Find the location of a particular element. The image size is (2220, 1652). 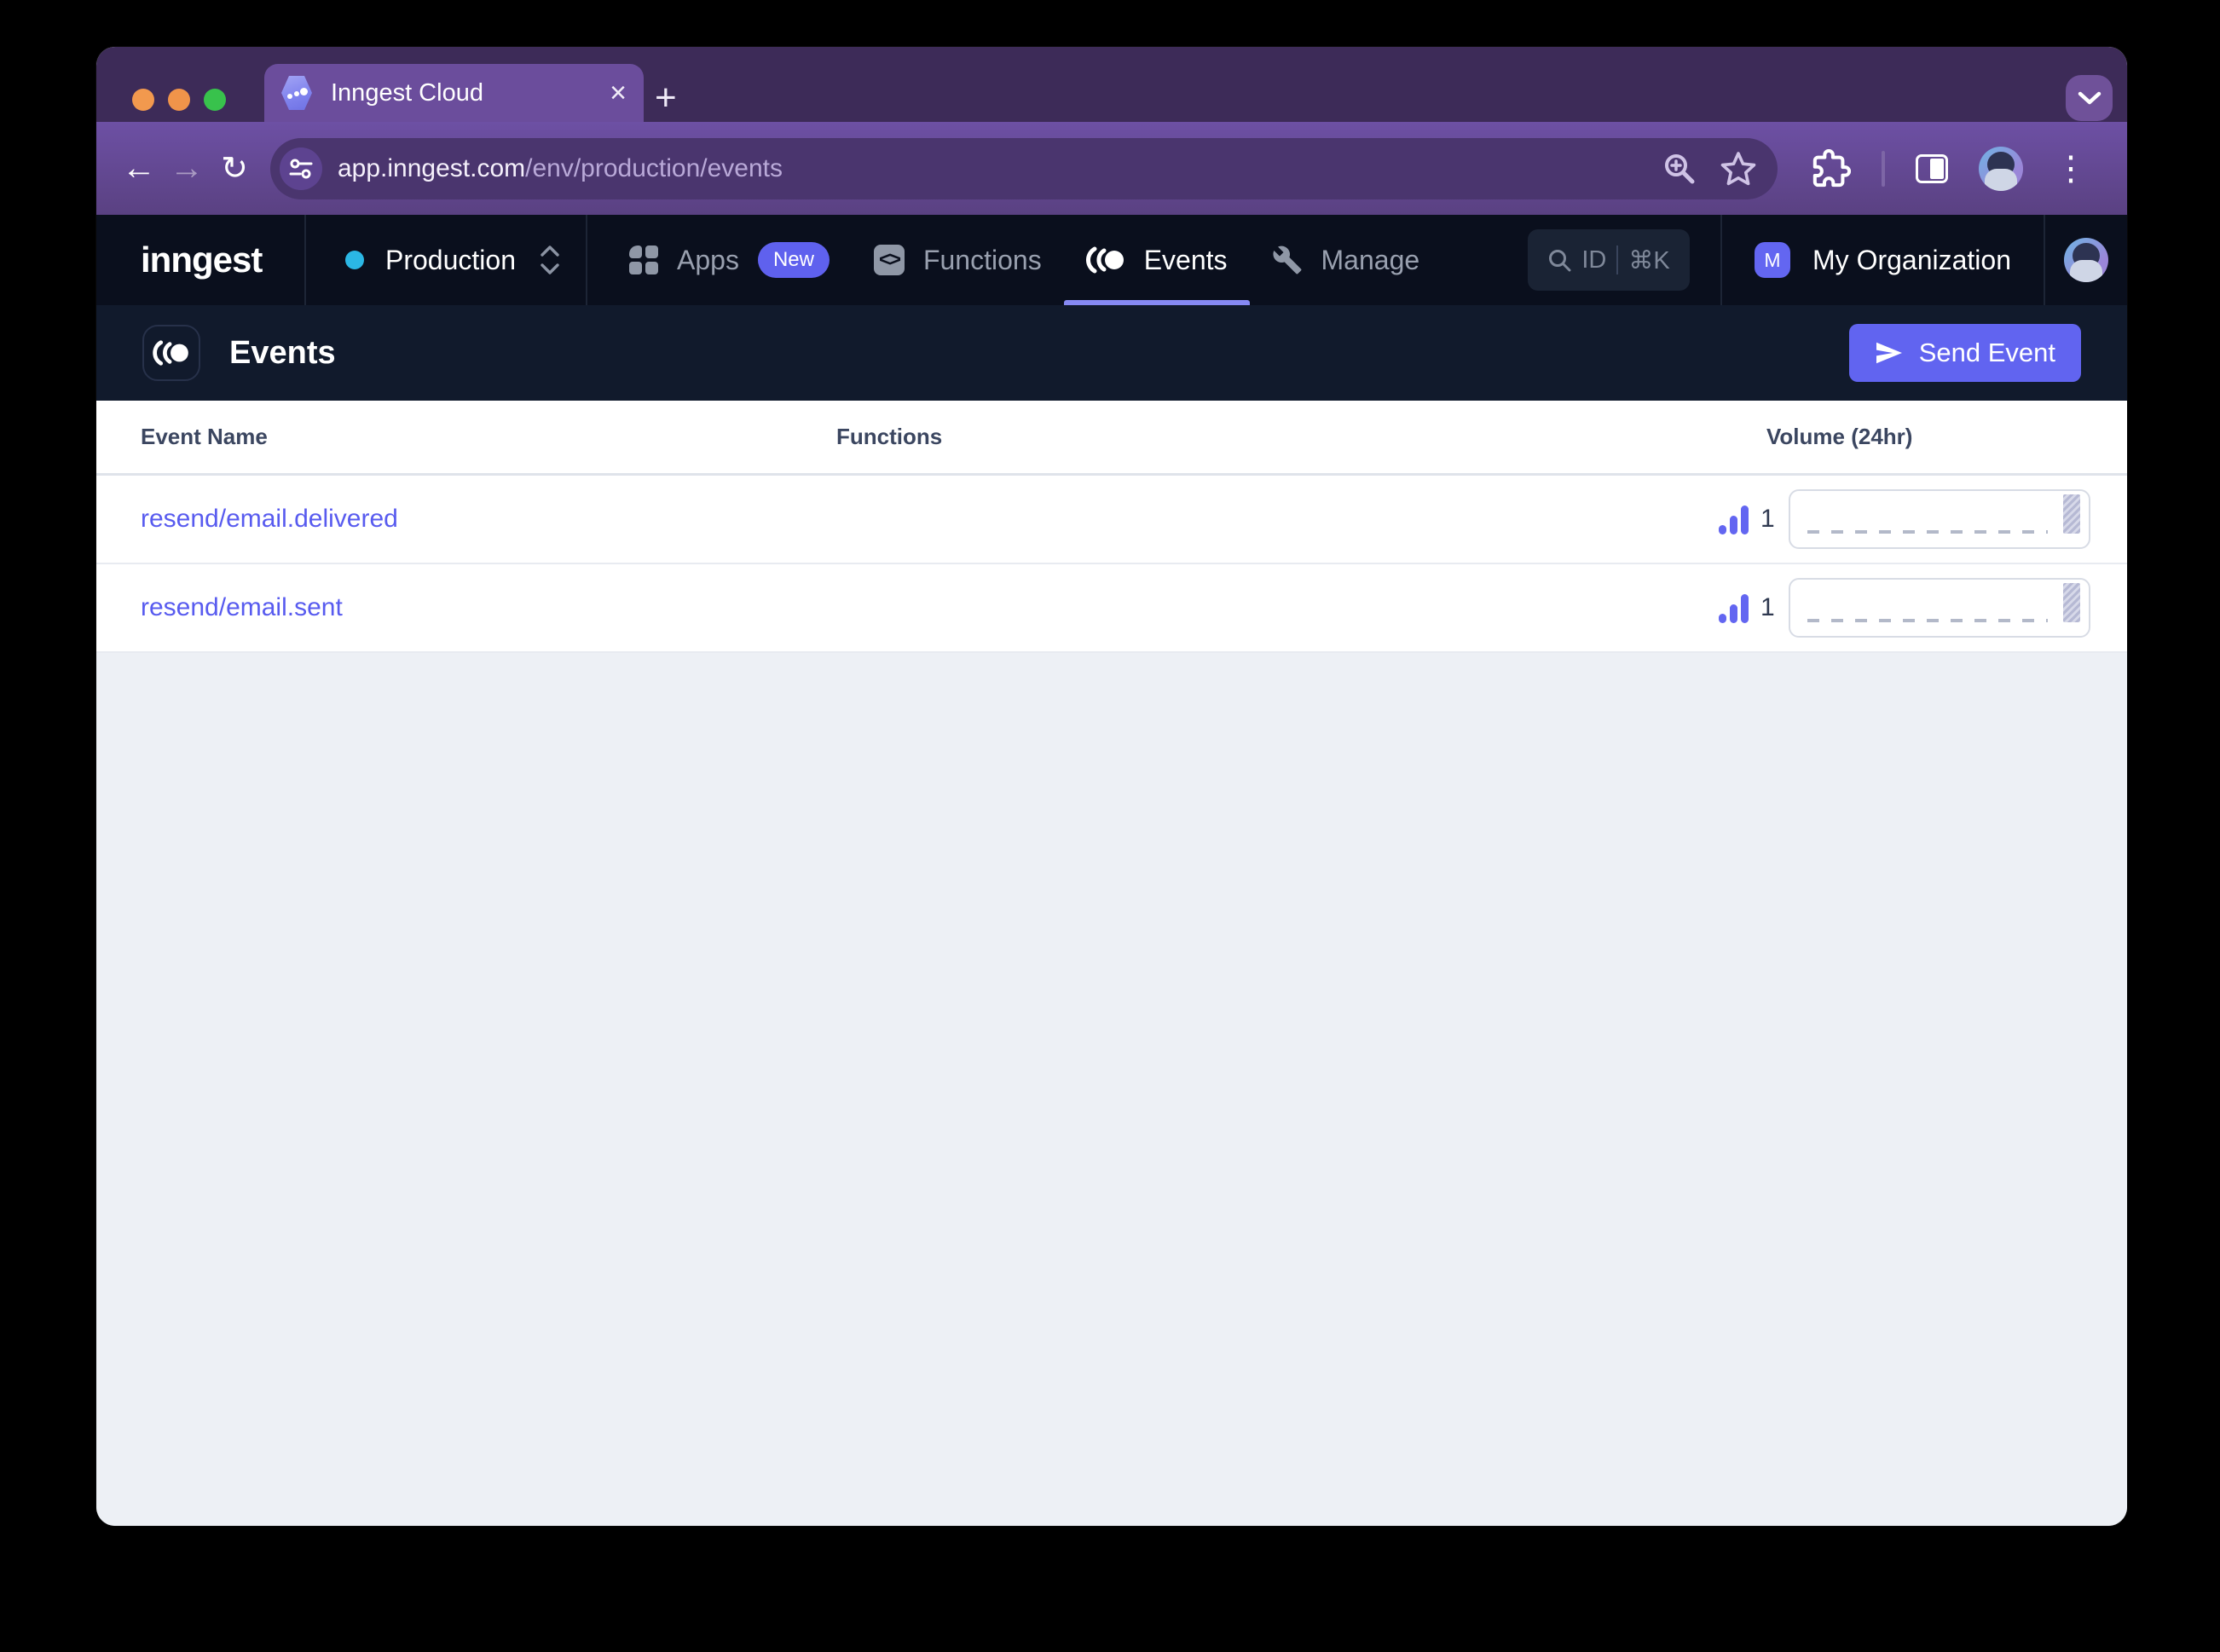

events-page-icon is located at coordinates (171, 353).